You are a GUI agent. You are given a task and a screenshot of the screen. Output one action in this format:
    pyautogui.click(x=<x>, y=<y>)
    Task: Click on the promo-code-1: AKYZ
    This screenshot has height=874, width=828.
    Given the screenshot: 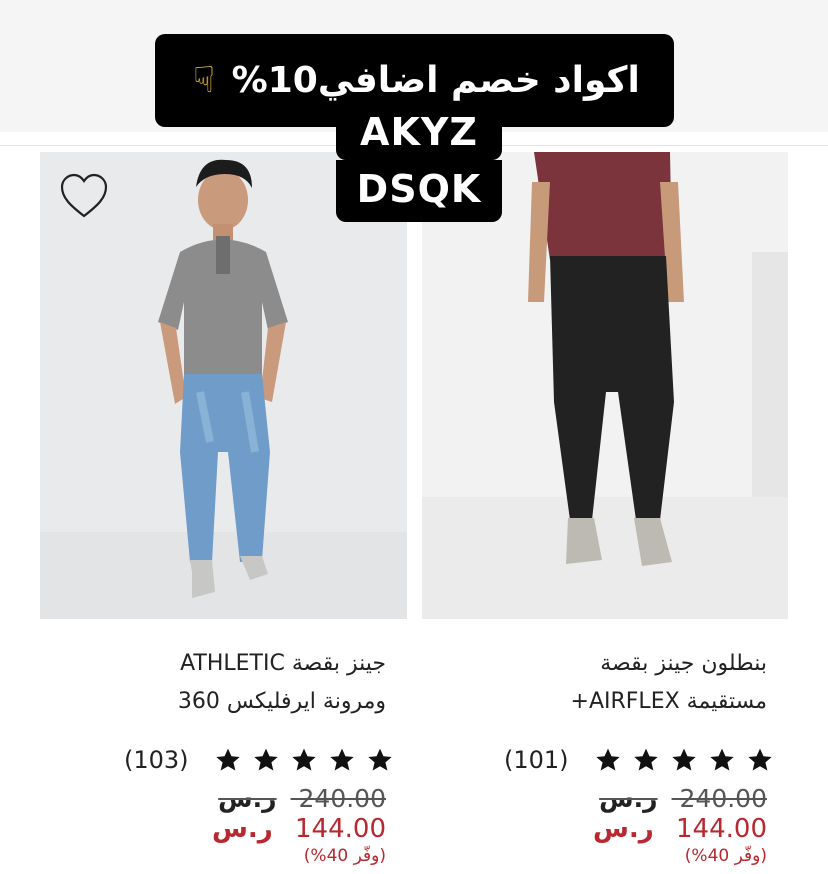 What is the action you would take?
    pyautogui.click(x=419, y=132)
    